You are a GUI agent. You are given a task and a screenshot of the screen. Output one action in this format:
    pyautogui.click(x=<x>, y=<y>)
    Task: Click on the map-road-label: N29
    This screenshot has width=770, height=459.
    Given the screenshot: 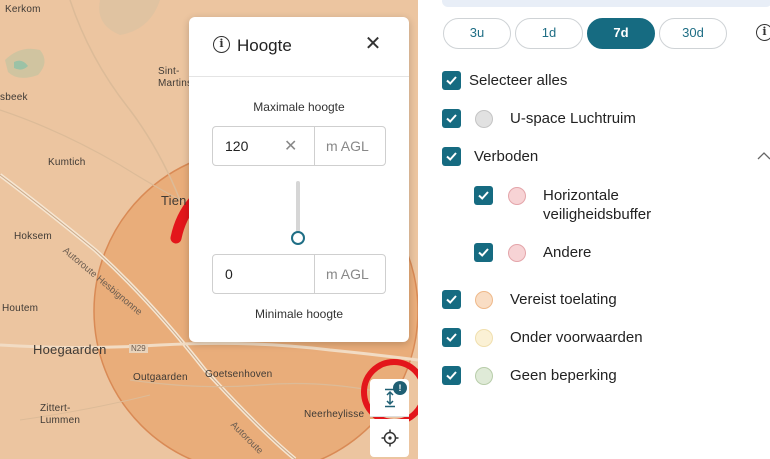 What is the action you would take?
    pyautogui.click(x=138, y=348)
    